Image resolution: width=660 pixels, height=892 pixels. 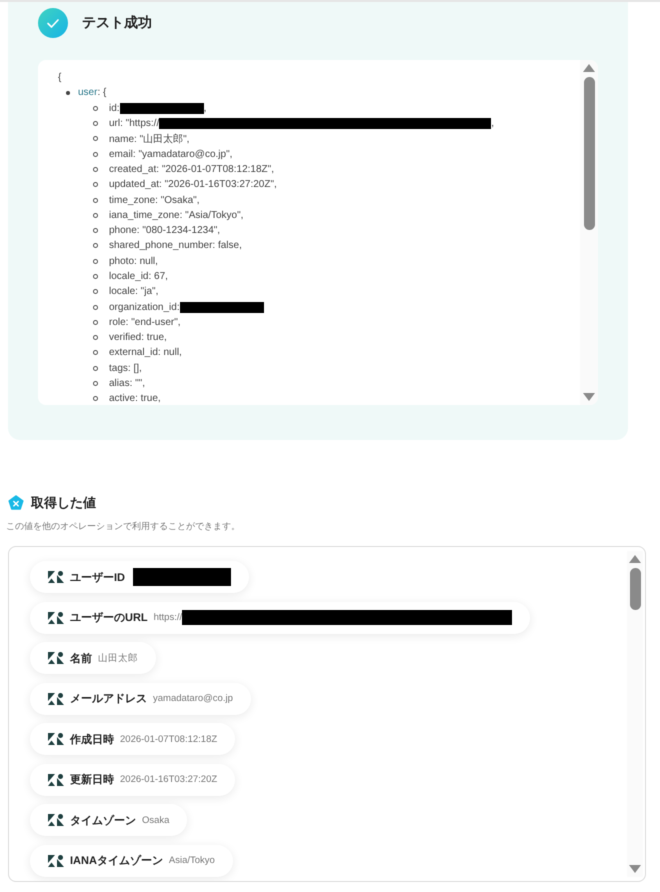 What do you see at coordinates (138, 276) in the screenshot?
I see `code-line: locale_id: 67,` at bounding box center [138, 276].